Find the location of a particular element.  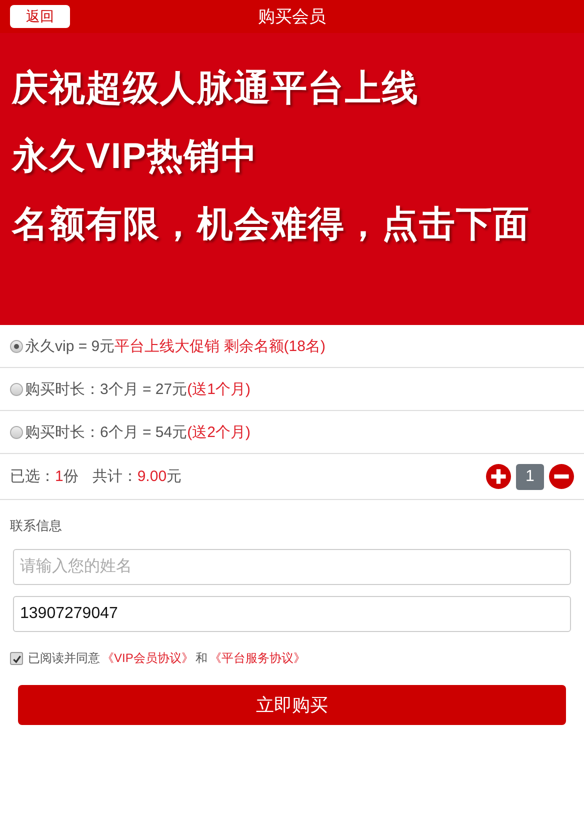

plan-label: 永久vip = 9元 is located at coordinates (70, 346).